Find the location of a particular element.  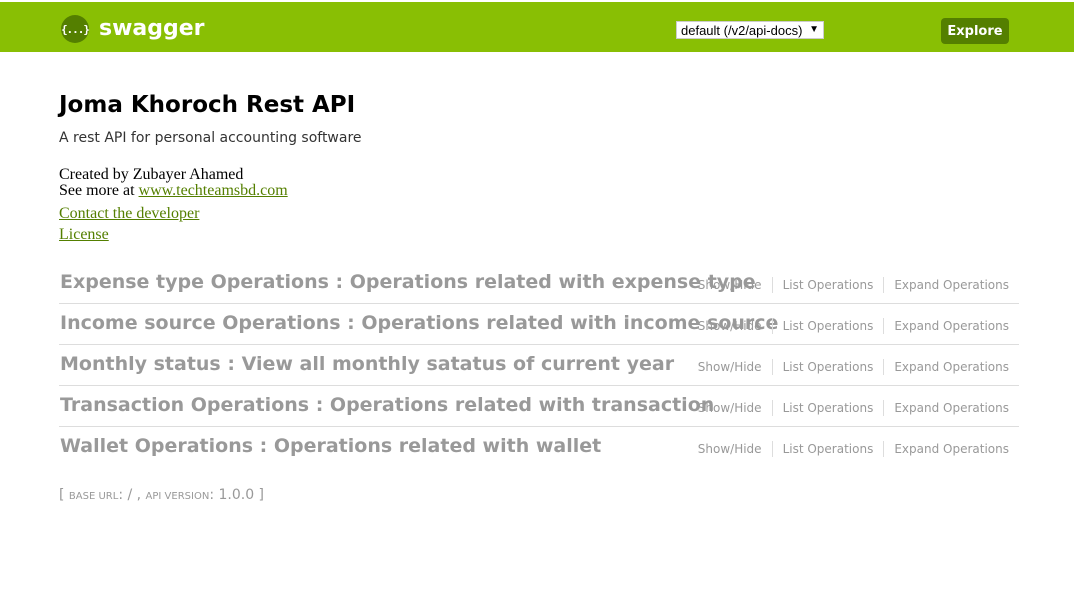

api-spec-select: default (/v2/api-docs) ▼ is located at coordinates (750, 30).